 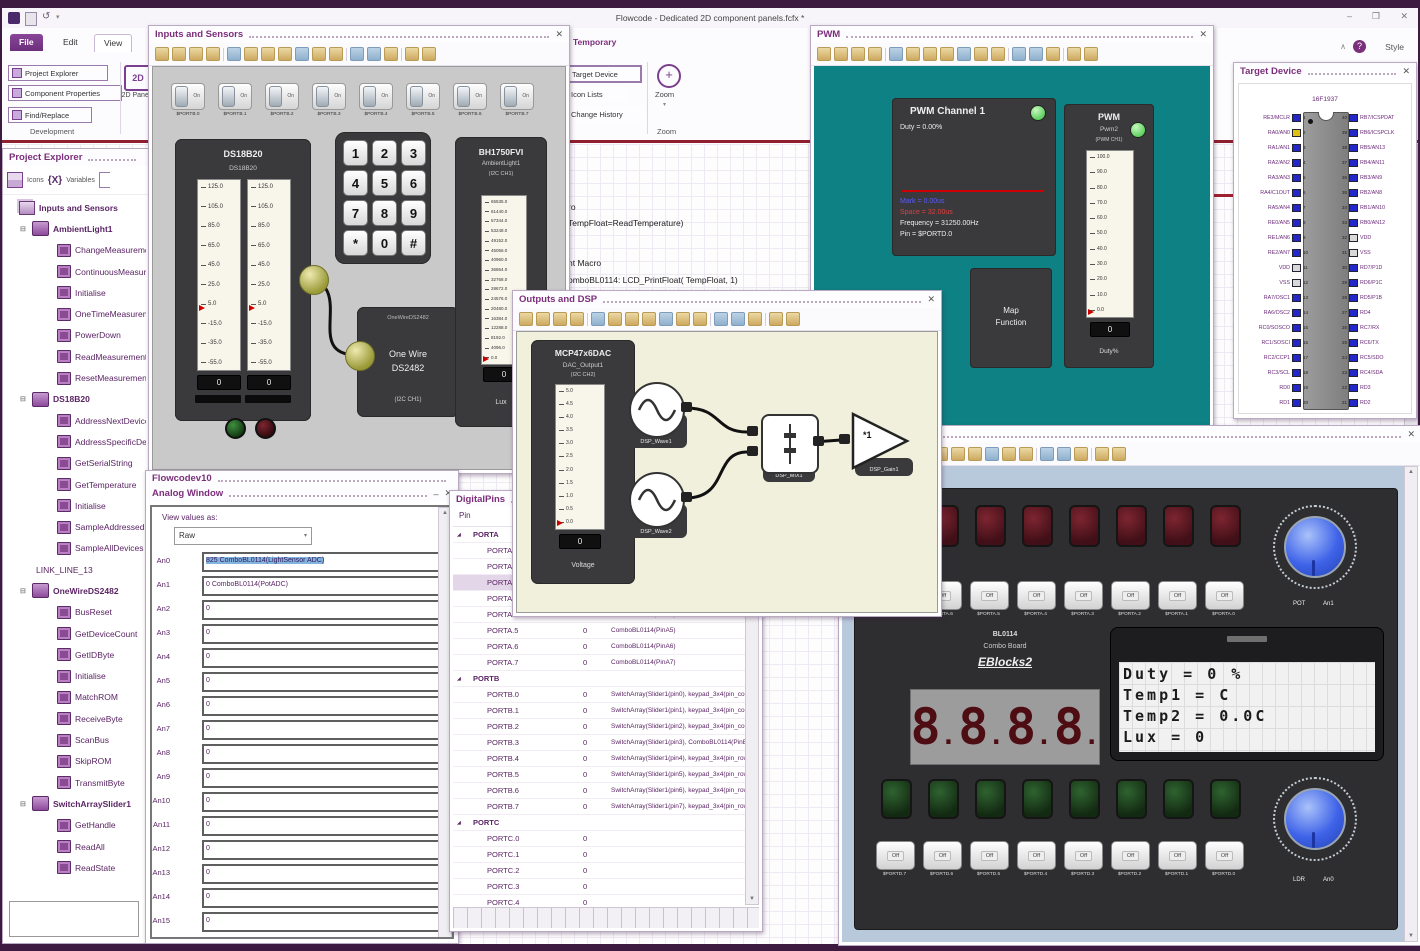 What do you see at coordinates (686, 407) in the screenshot?
I see `wave1-out-connector` at bounding box center [686, 407].